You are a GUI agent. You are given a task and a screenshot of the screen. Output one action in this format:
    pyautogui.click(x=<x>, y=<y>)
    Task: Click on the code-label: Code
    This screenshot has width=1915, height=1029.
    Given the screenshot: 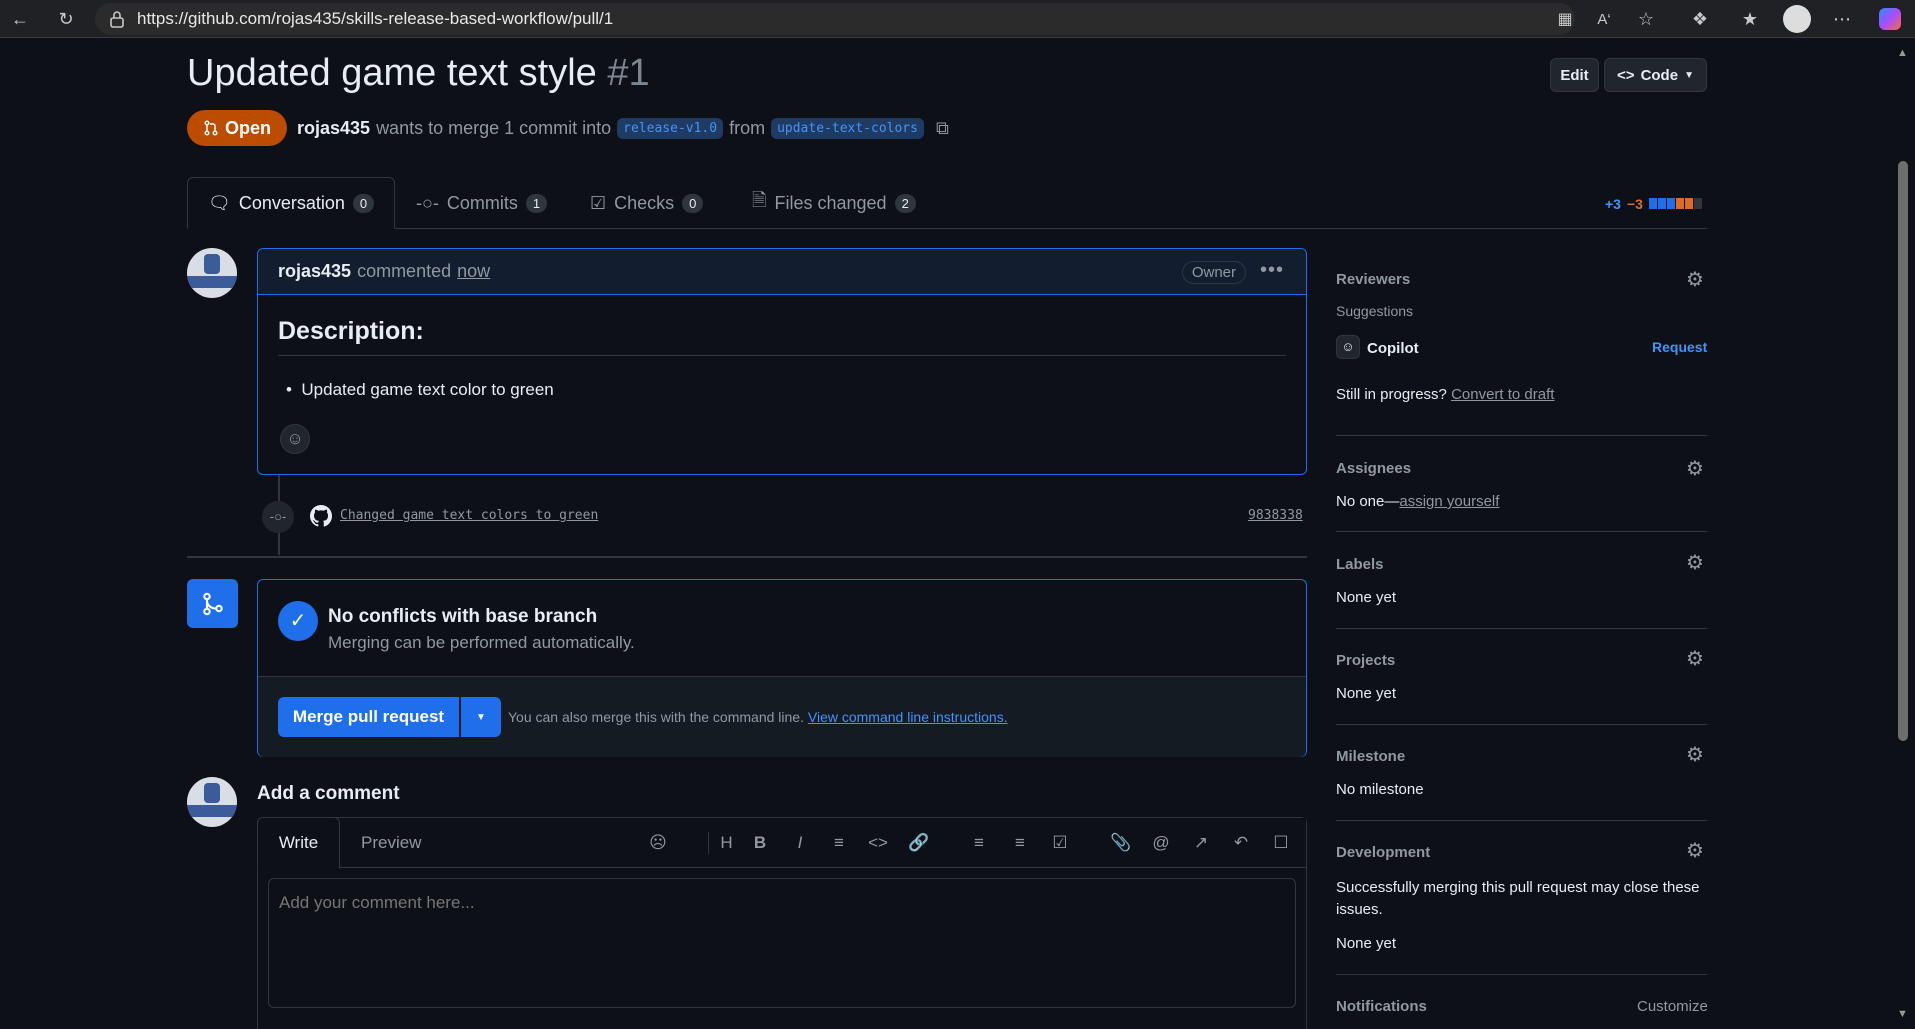 What is the action you would take?
    pyautogui.click(x=1659, y=75)
    